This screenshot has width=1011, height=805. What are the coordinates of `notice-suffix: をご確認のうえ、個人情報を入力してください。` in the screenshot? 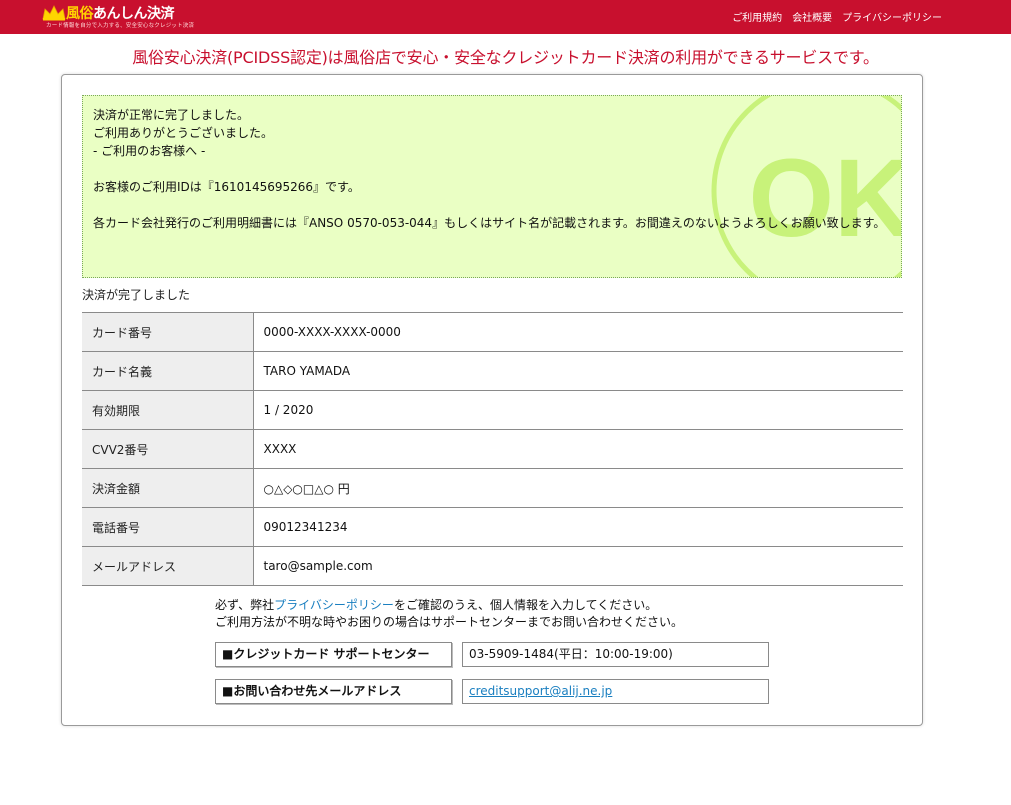 It's located at (525, 605).